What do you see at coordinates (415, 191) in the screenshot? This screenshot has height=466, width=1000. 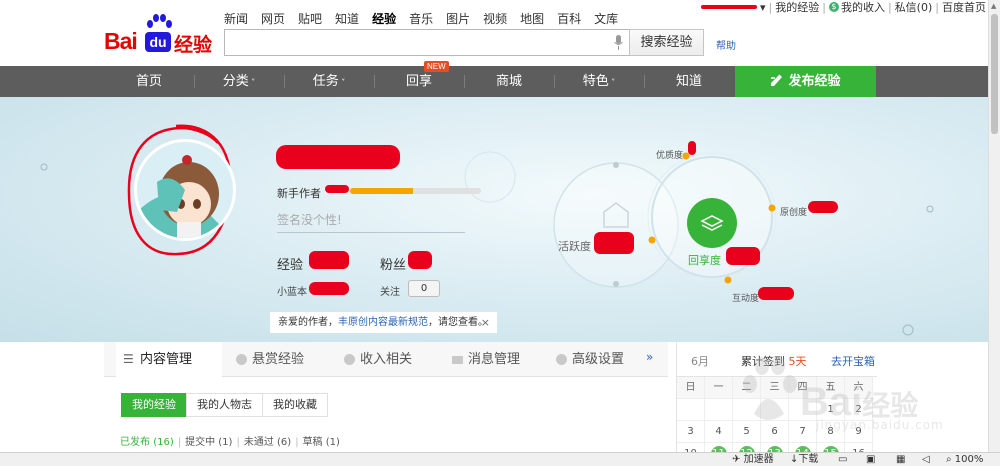 I see `level-progress-bar` at bounding box center [415, 191].